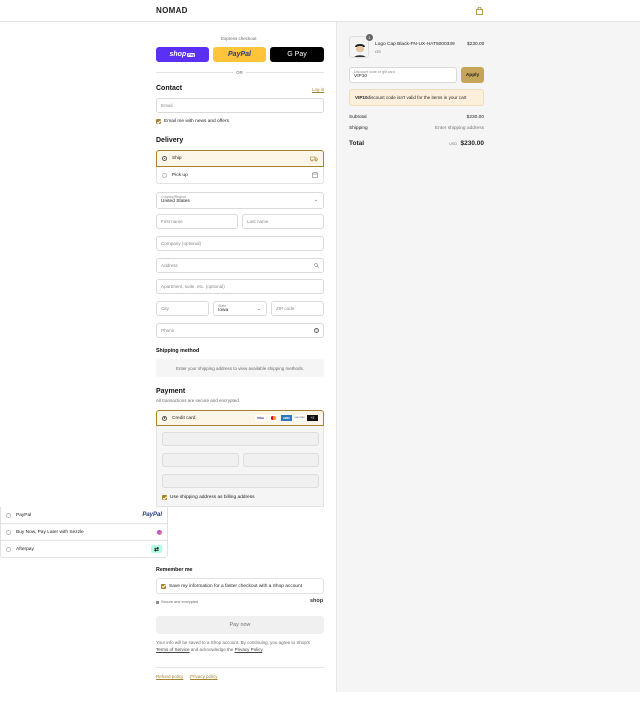 This screenshot has width=640, height=719. What do you see at coordinates (312, 418) in the screenshot?
I see `more-cards-badge: +2` at bounding box center [312, 418].